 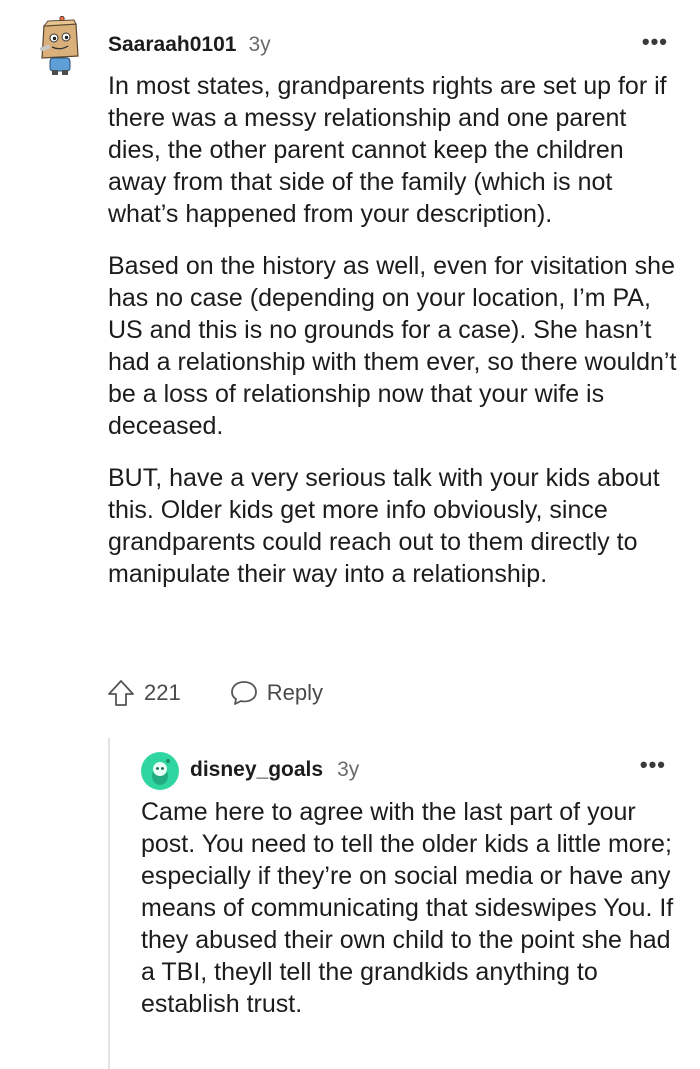 What do you see at coordinates (243, 693) in the screenshot?
I see `speech-bubble-icon` at bounding box center [243, 693].